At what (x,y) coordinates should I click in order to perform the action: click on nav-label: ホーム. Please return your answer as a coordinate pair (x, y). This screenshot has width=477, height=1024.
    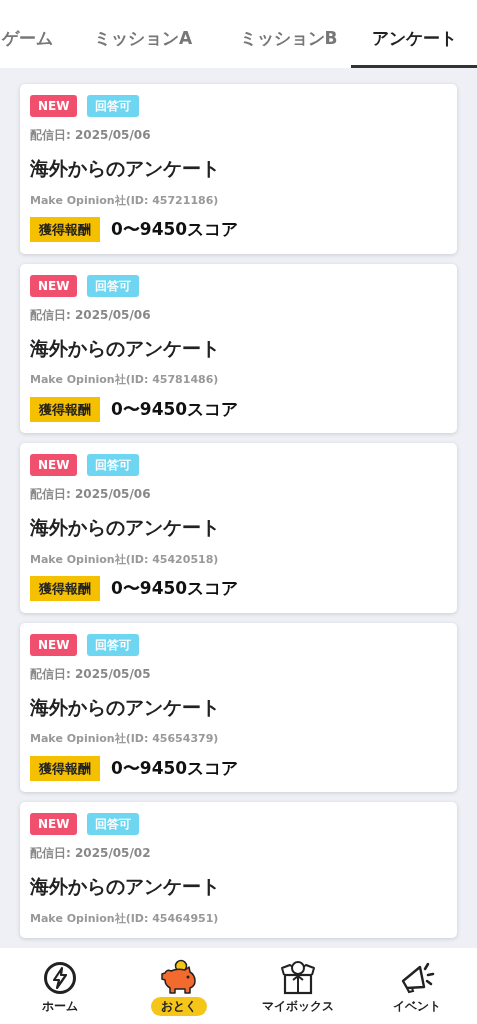
    Looking at the image, I should click on (59, 1006).